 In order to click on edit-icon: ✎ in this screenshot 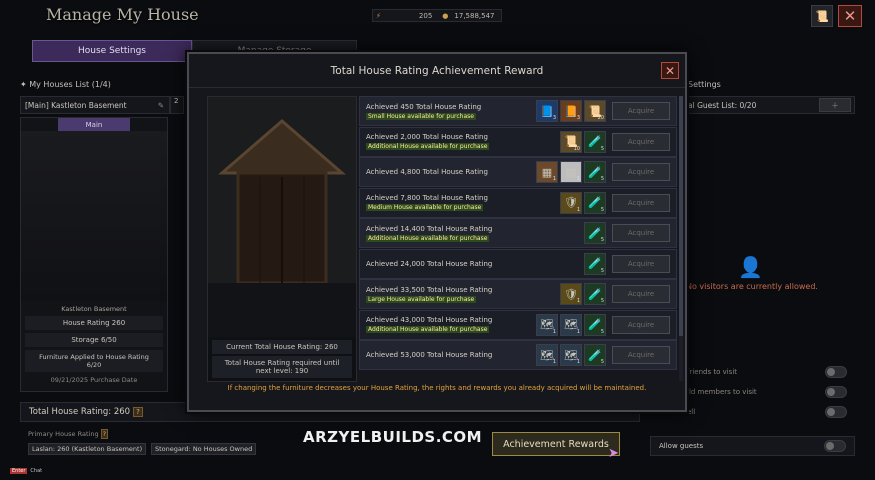, I will do `click(161, 105)`.